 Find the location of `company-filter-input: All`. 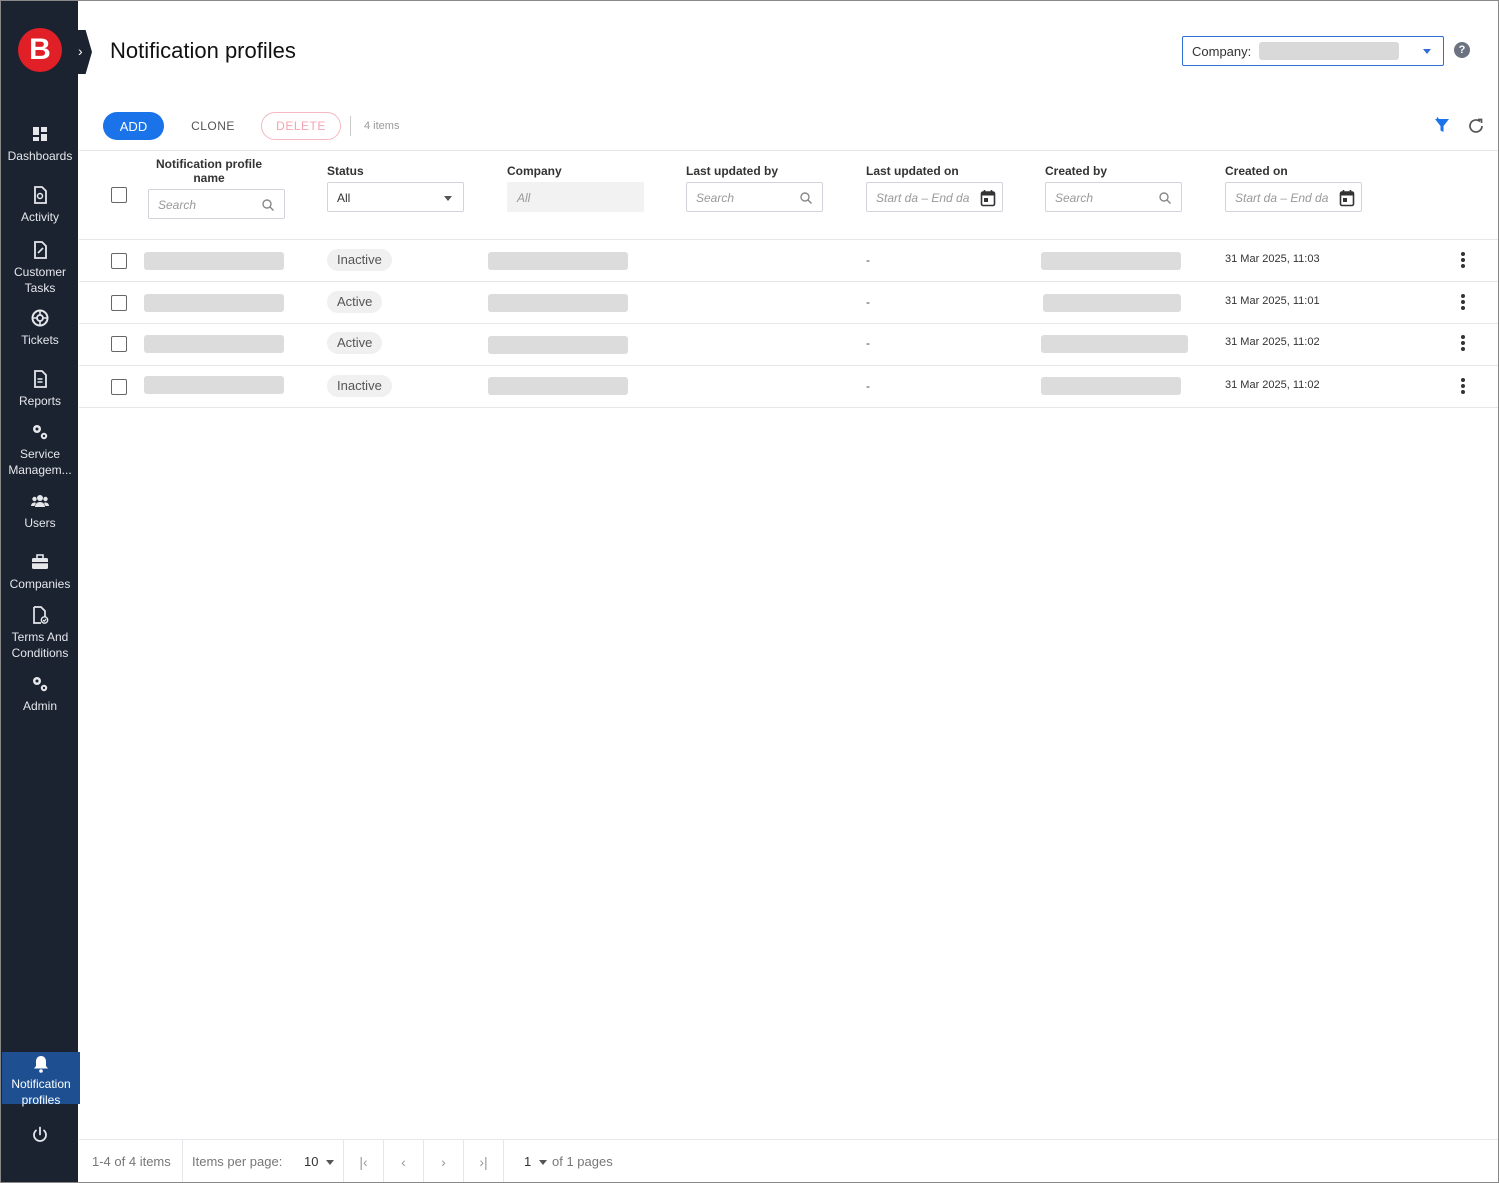

company-filter-input: All is located at coordinates (575, 197).